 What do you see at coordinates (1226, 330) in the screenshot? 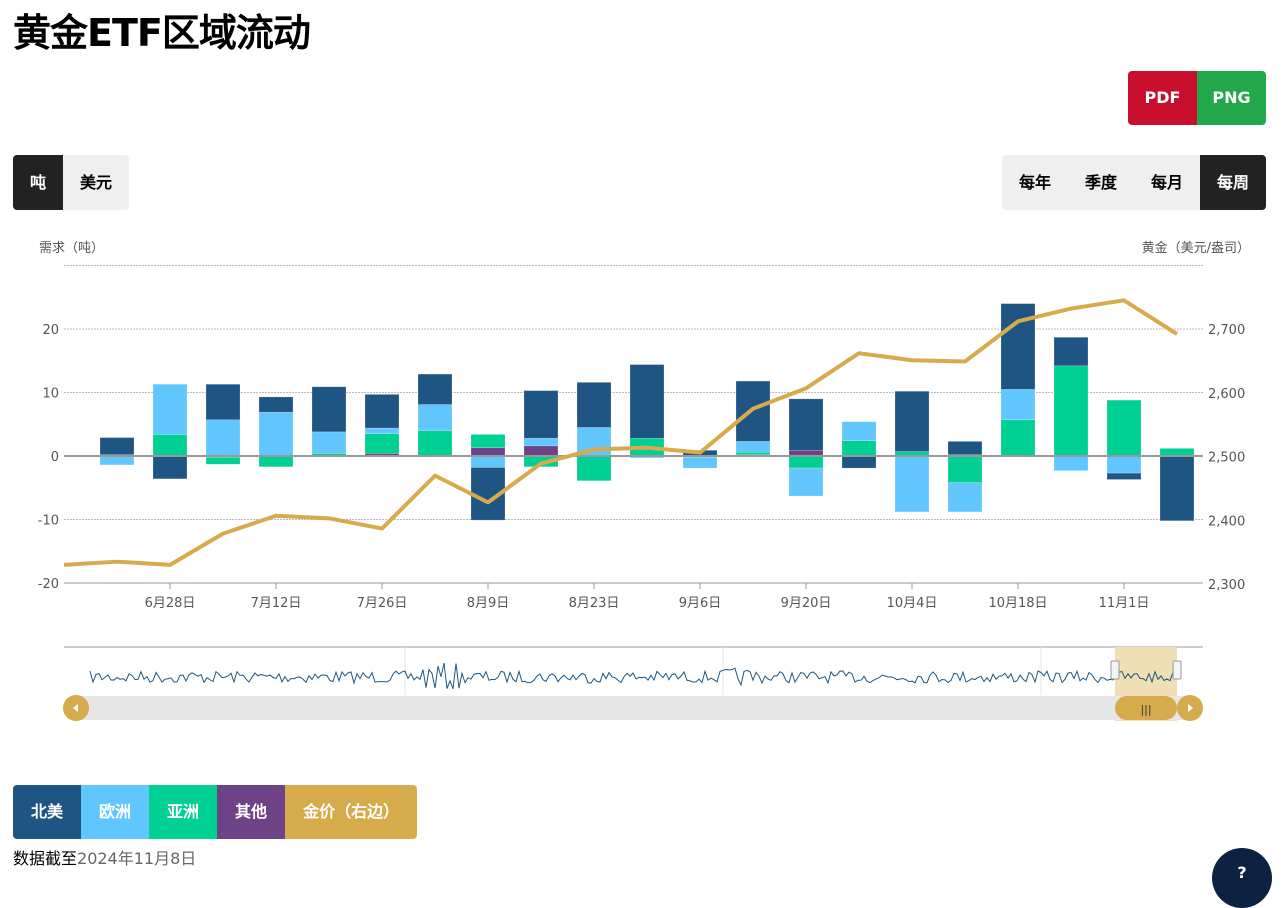
I see `y-right-tick-label: 2,700` at bounding box center [1226, 330].